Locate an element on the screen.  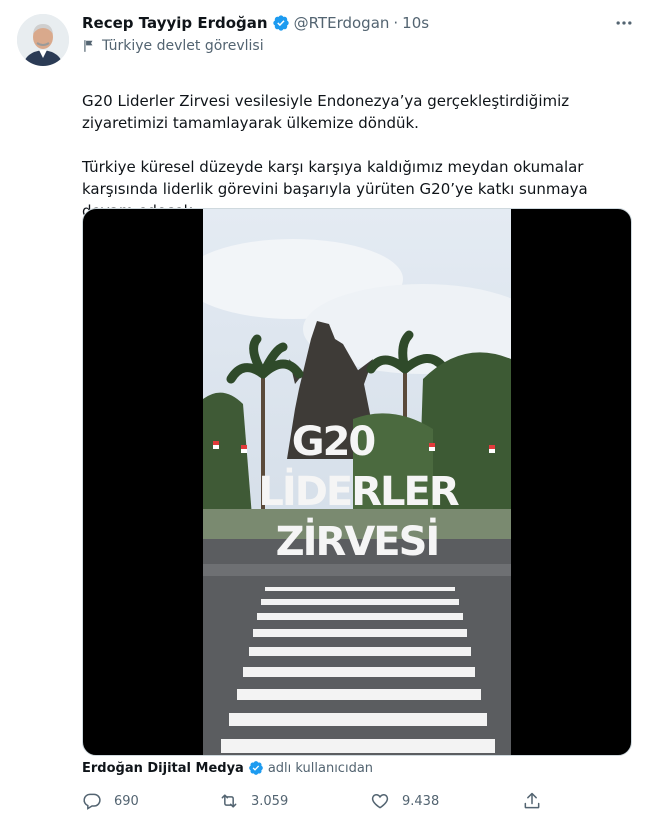
avatar is located at coordinates (43, 40).